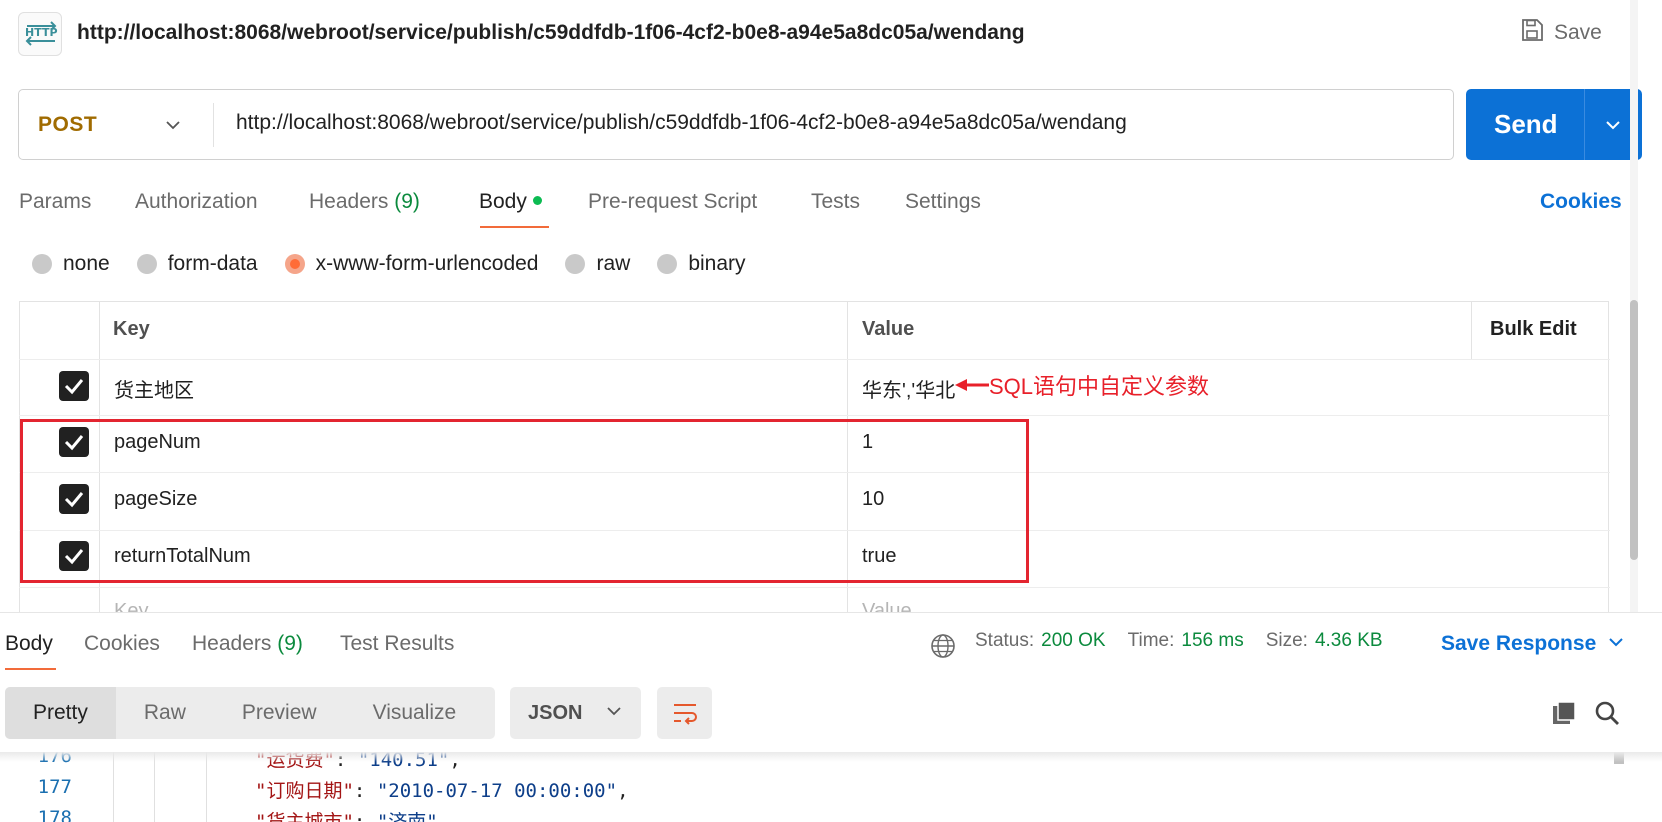 The width and height of the screenshot is (1662, 822). What do you see at coordinates (304, 791) in the screenshot?
I see `json-key: 订购日期` at bounding box center [304, 791].